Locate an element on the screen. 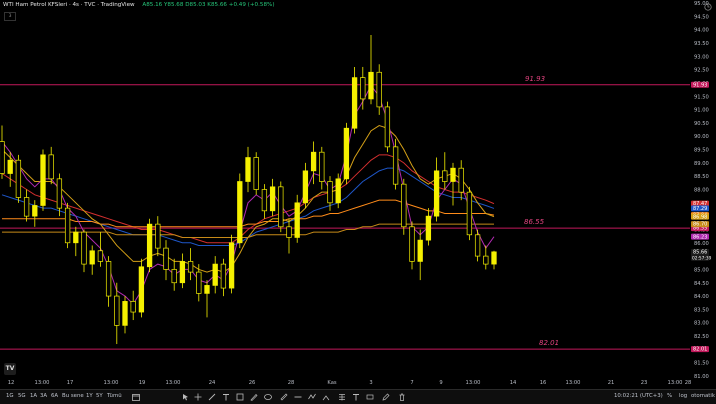 This screenshot has height=404, width=716. time-tick-label: 12 is located at coordinates (11, 383).